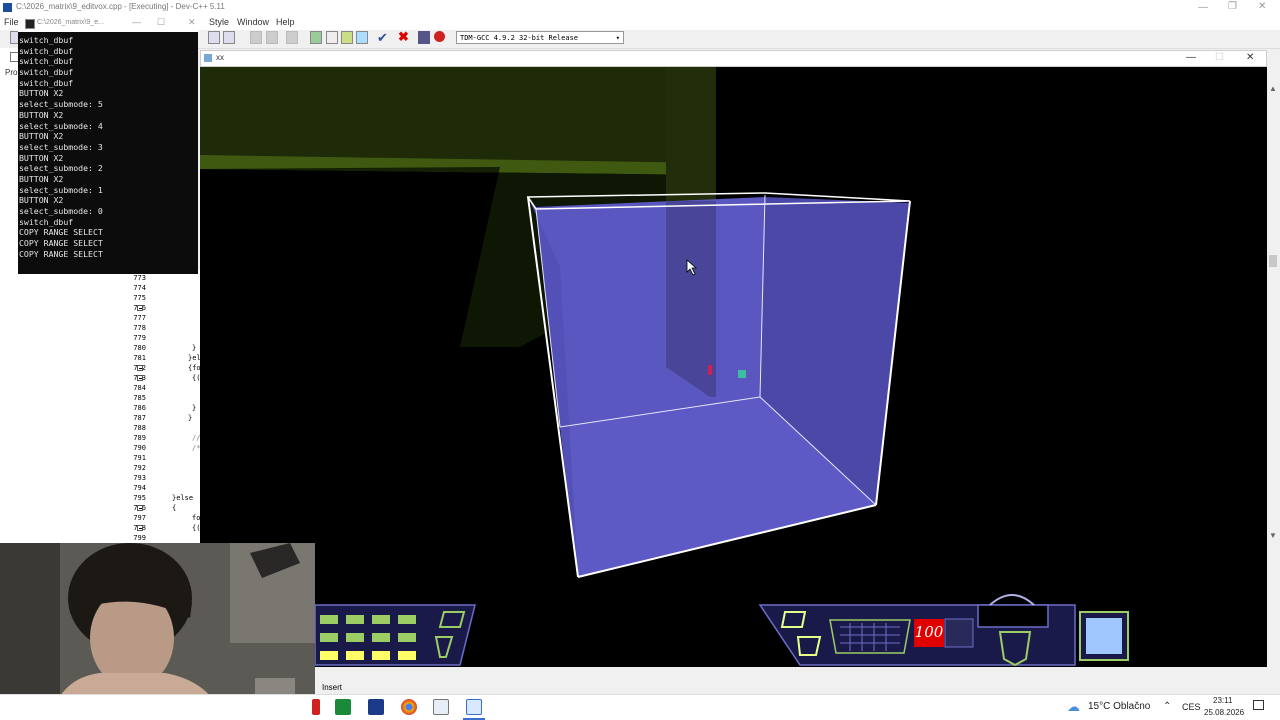 The height and width of the screenshot is (720, 1280). What do you see at coordinates (229, 37) in the screenshot?
I see `toolbar-indent-icon` at bounding box center [229, 37].